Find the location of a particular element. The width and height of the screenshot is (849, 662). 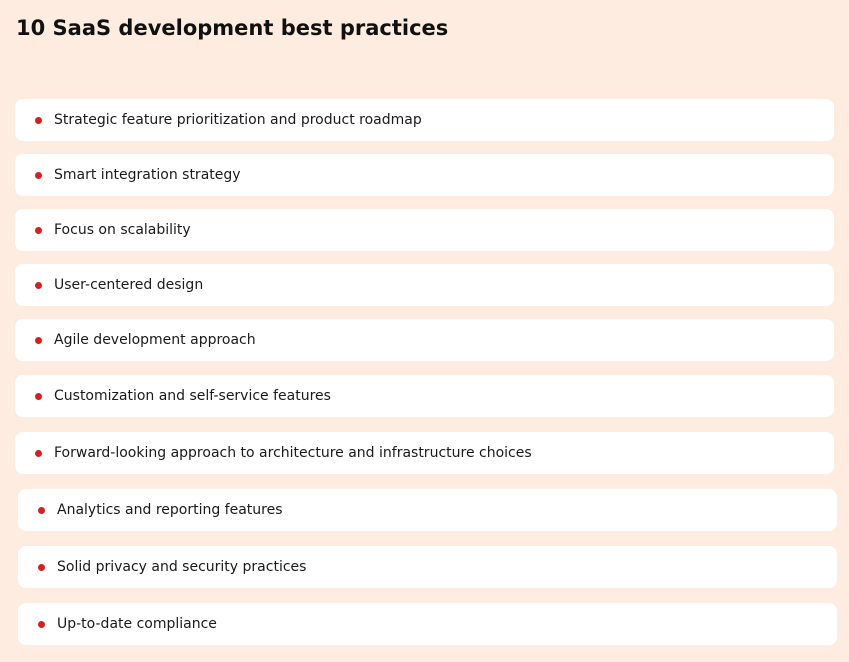

list-item: Agile development approach is located at coordinates (424, 340).